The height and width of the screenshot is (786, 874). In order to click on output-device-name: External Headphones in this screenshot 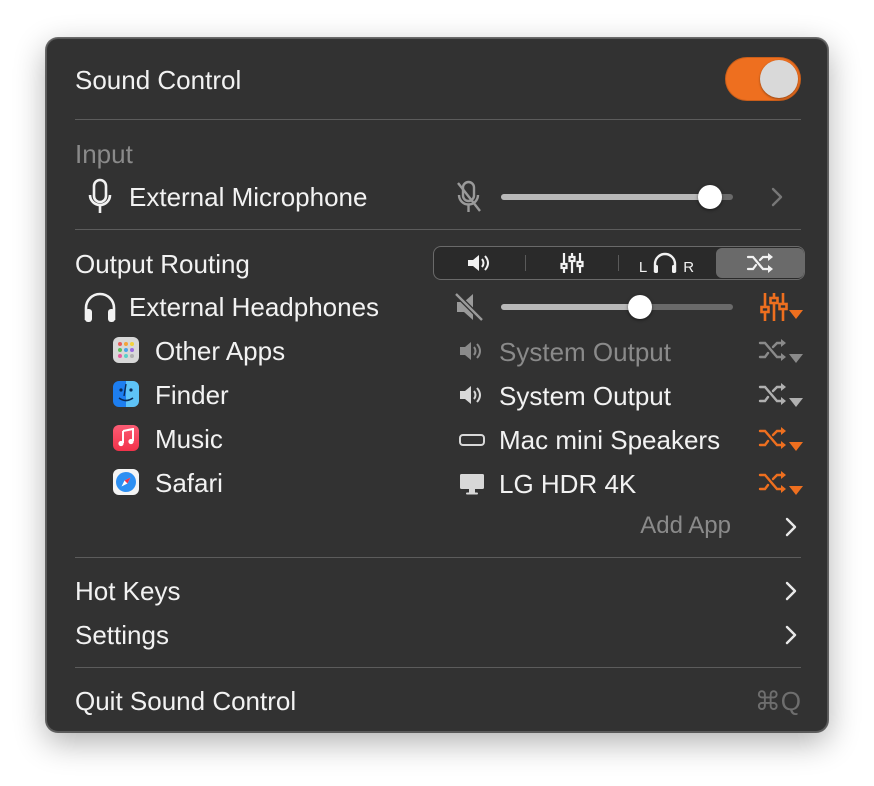, I will do `click(254, 307)`.